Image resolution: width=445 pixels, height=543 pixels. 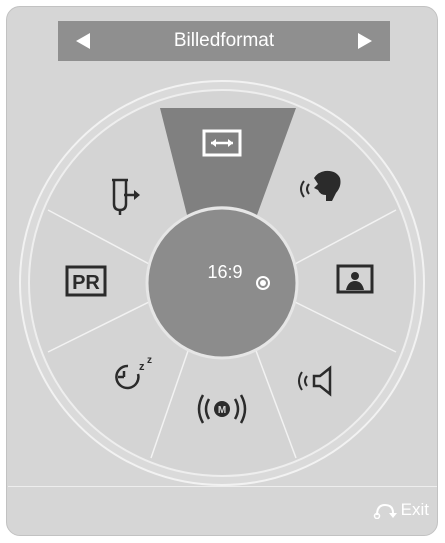 I want to click on return-icon, so click(x=385, y=511).